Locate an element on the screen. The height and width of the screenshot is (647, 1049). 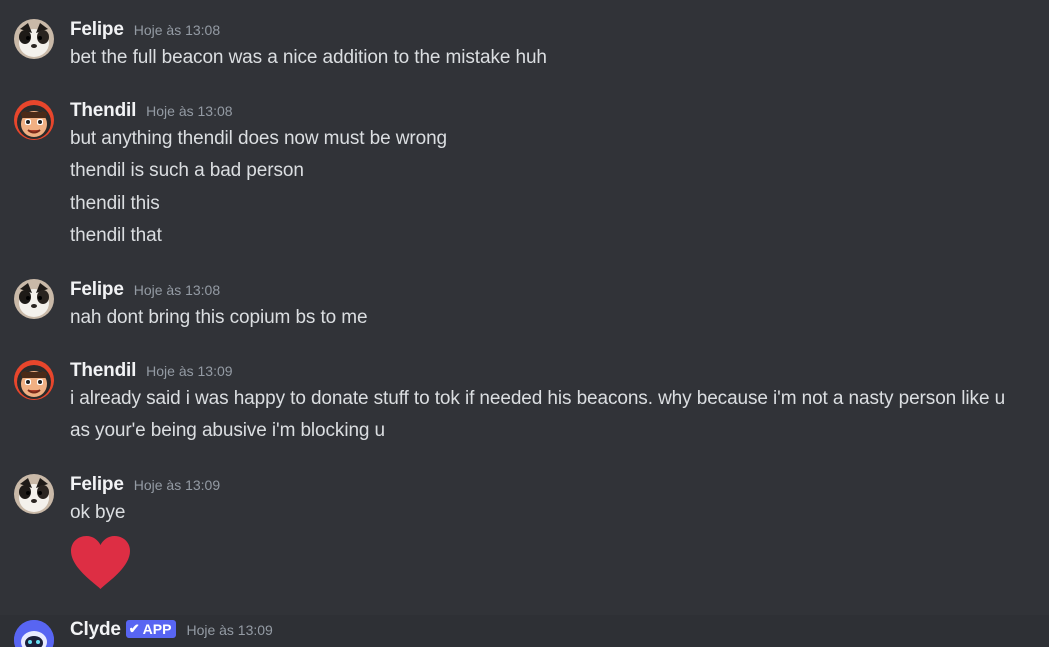
message-header: Thendil Hoje às 13:08 is located at coordinates (151, 111).